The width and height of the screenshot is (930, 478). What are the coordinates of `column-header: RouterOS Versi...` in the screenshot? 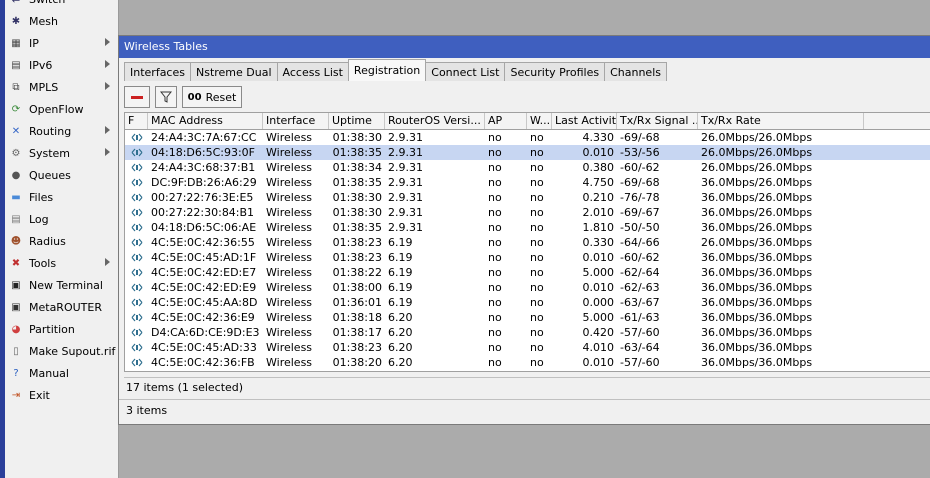 It's located at (435, 121).